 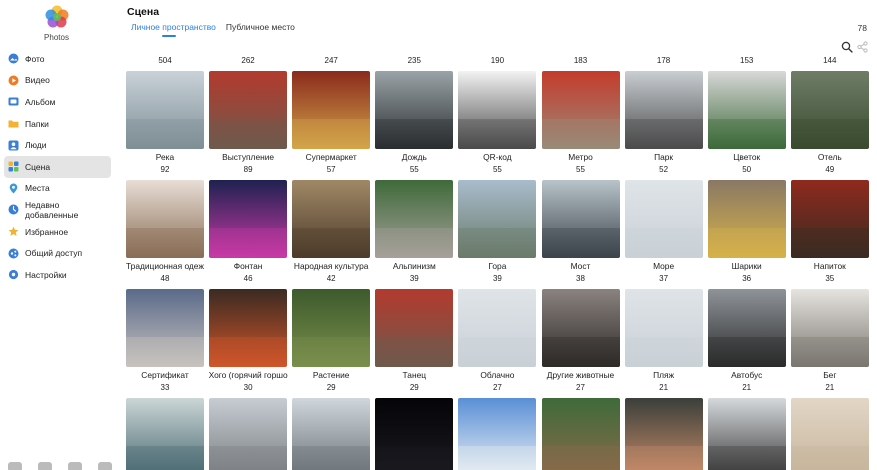 I want to click on scene-card: 144 Отель, so click(x=829, y=108).